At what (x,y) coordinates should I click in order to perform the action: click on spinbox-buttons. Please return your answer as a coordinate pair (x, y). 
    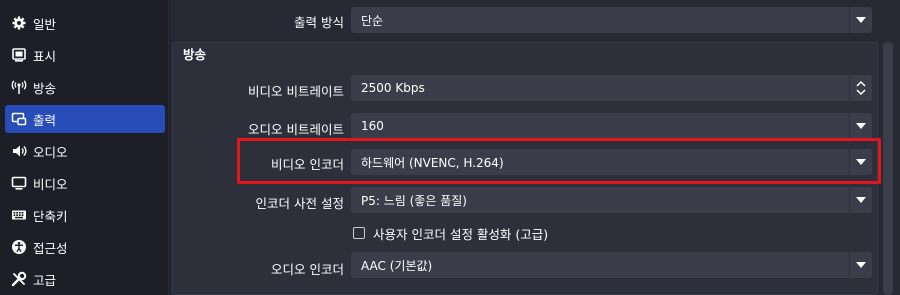
    Looking at the image, I should click on (860, 88).